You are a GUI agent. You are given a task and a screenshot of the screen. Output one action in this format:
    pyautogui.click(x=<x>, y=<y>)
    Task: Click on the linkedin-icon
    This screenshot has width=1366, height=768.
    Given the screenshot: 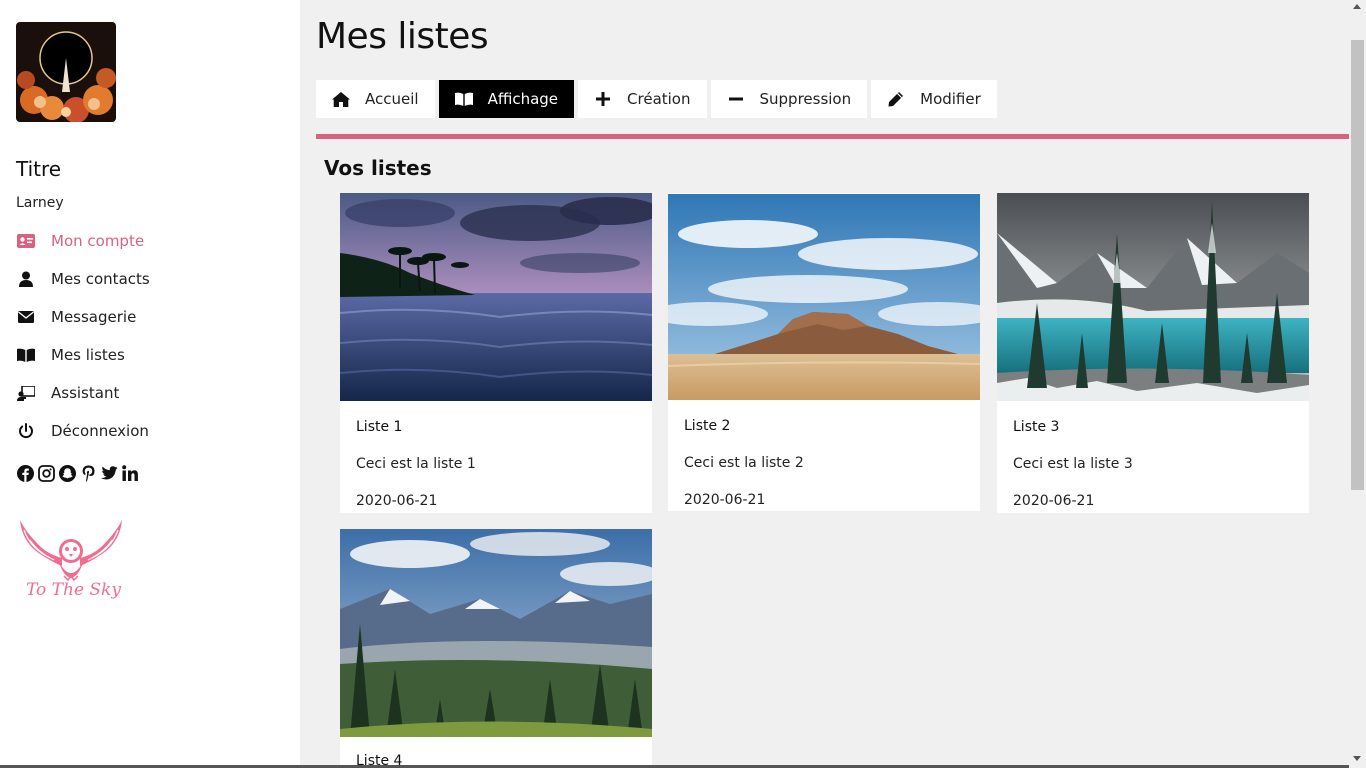 What is the action you would take?
    pyautogui.click(x=130, y=473)
    